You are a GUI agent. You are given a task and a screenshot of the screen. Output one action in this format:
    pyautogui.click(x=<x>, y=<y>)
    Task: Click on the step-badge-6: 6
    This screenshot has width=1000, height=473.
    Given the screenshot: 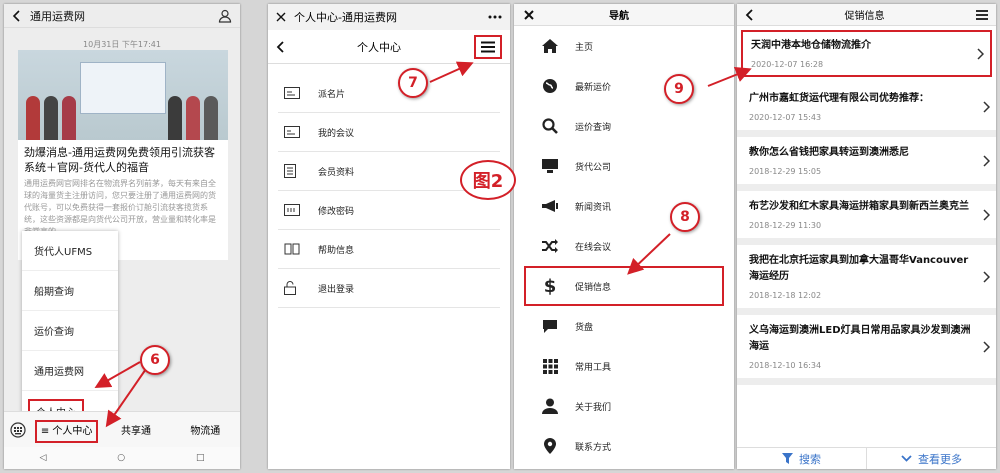 What is the action you would take?
    pyautogui.click(x=155, y=360)
    